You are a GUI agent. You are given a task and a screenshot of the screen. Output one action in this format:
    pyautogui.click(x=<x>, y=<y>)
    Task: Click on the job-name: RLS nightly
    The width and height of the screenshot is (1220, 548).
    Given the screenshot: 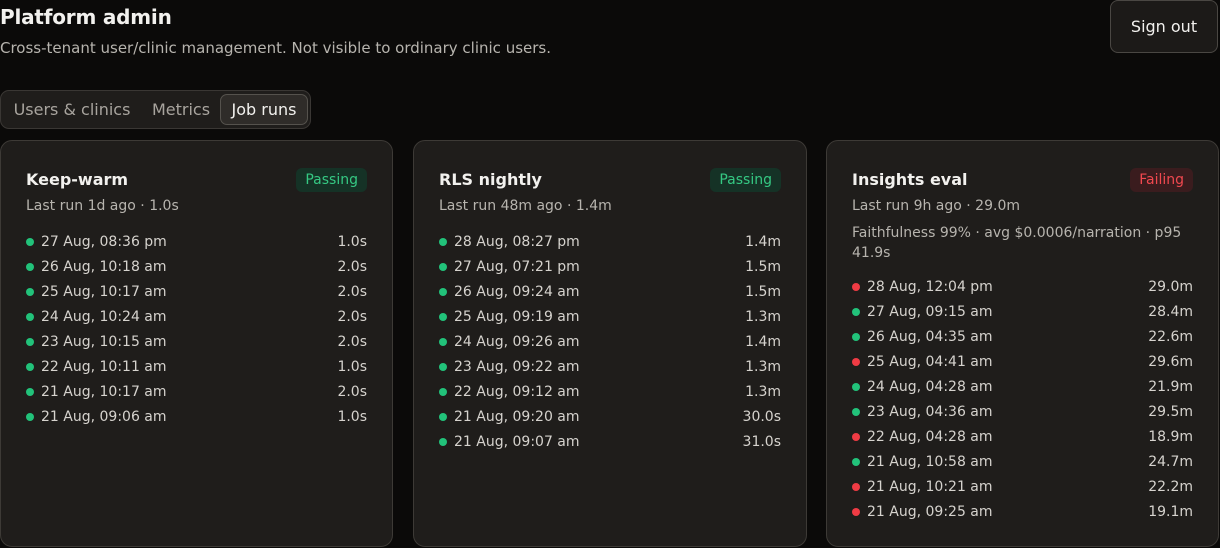 What is the action you would take?
    pyautogui.click(x=490, y=179)
    